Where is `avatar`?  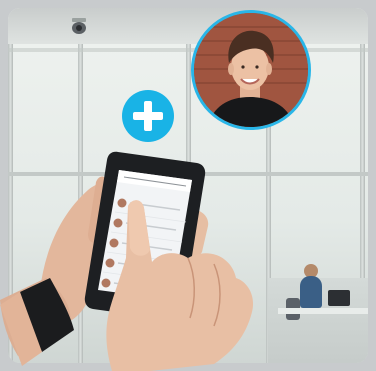
avatar is located at coordinates (251, 70).